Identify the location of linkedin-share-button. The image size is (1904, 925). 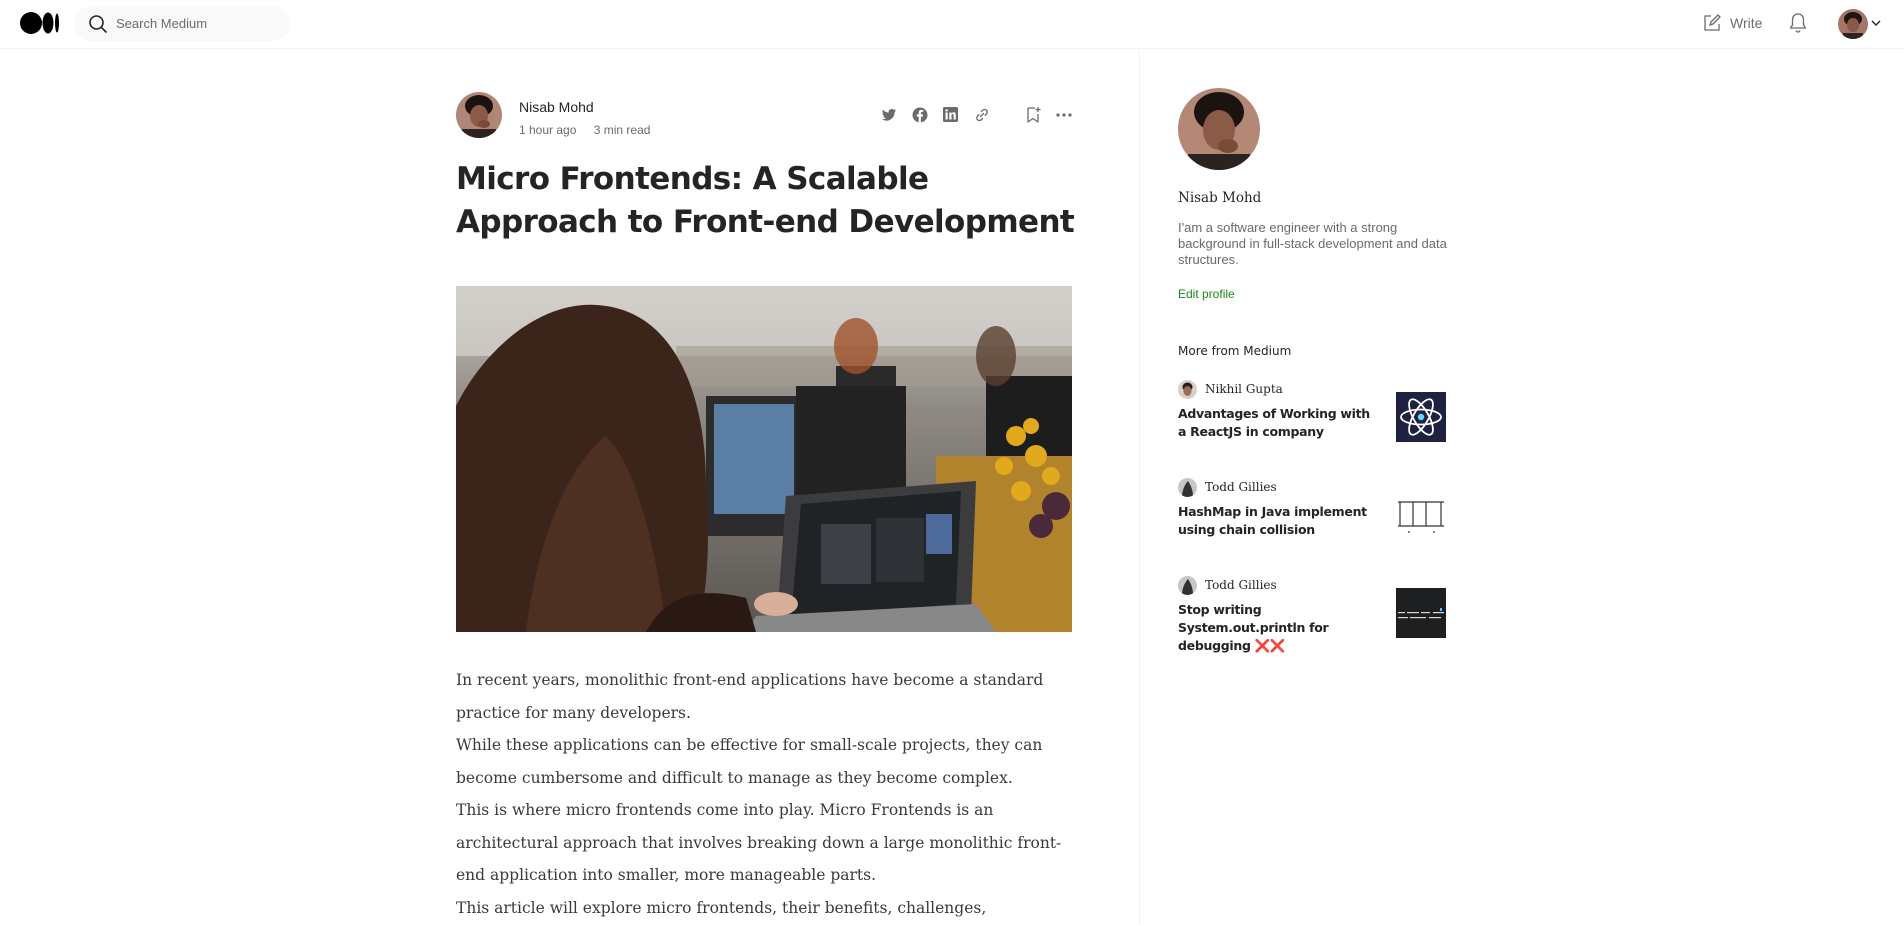
(950, 114).